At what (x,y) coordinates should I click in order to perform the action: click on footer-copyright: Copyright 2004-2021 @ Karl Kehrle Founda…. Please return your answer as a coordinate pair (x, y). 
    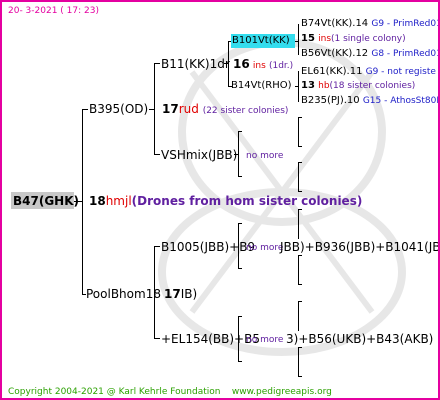
    Looking at the image, I should click on (170, 392).